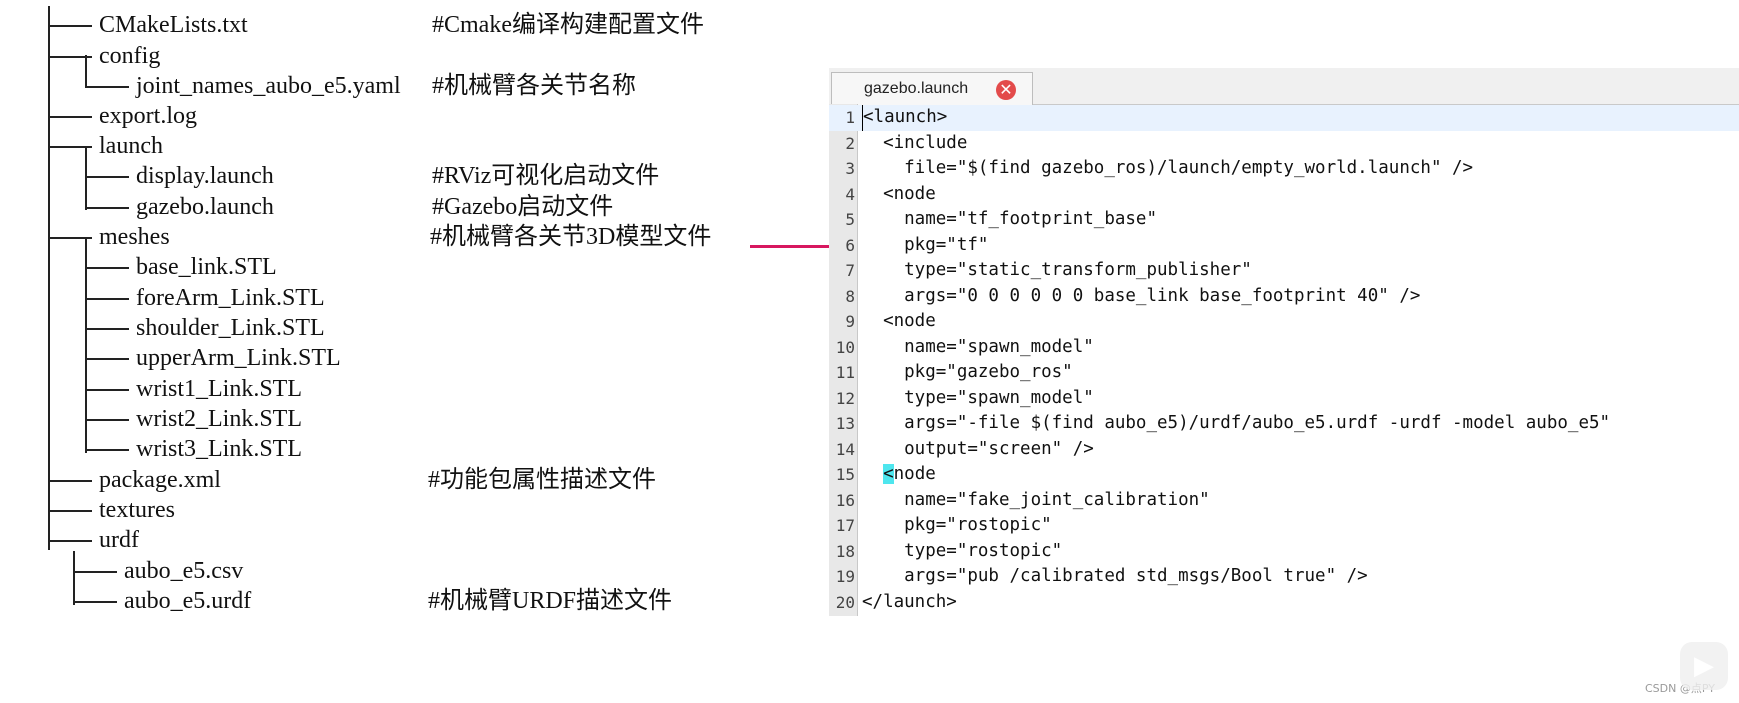 The width and height of the screenshot is (1739, 703). What do you see at coordinates (148, 116) in the screenshot?
I see `tree-item-name: export.log` at bounding box center [148, 116].